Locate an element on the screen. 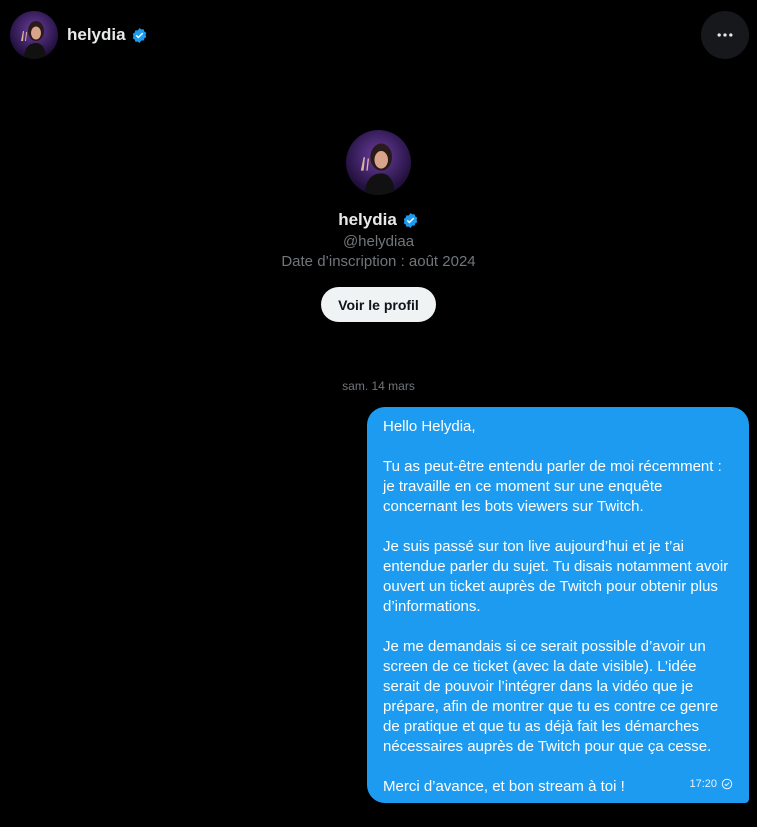 Image resolution: width=757 pixels, height=827 pixels. profile-name: helydia is located at coordinates (378, 220).